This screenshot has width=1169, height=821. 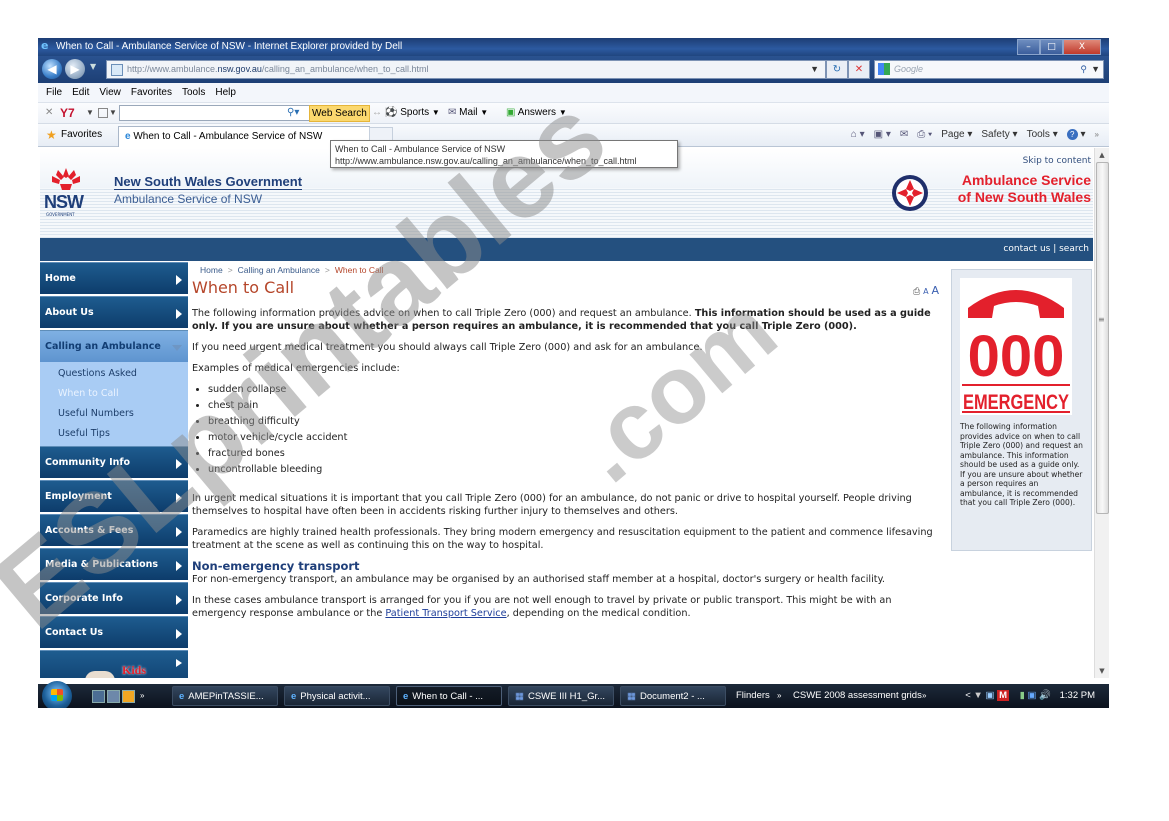 I want to click on home-icon: ⌂ ▾, so click(x=858, y=135).